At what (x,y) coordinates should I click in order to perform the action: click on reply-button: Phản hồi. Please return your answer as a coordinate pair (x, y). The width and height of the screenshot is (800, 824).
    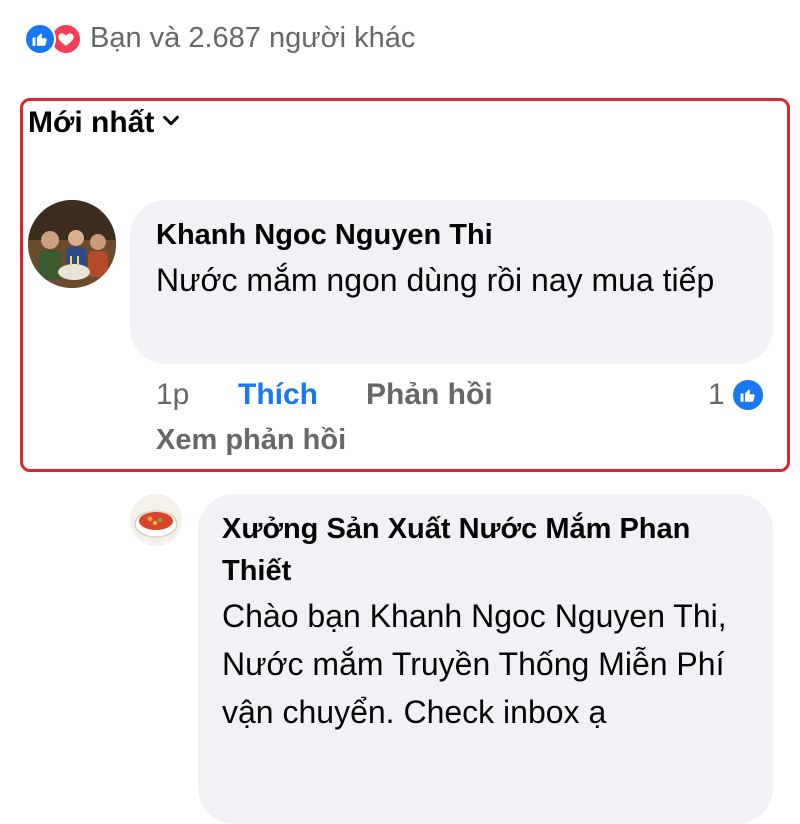
    Looking at the image, I should click on (429, 395).